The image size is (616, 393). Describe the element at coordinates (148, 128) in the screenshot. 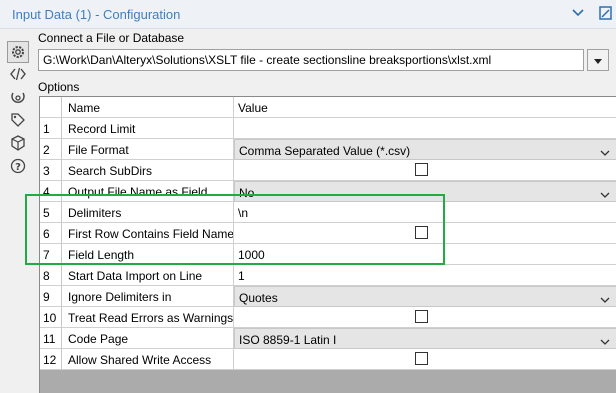

I see `option-name: Record Limit` at that location.